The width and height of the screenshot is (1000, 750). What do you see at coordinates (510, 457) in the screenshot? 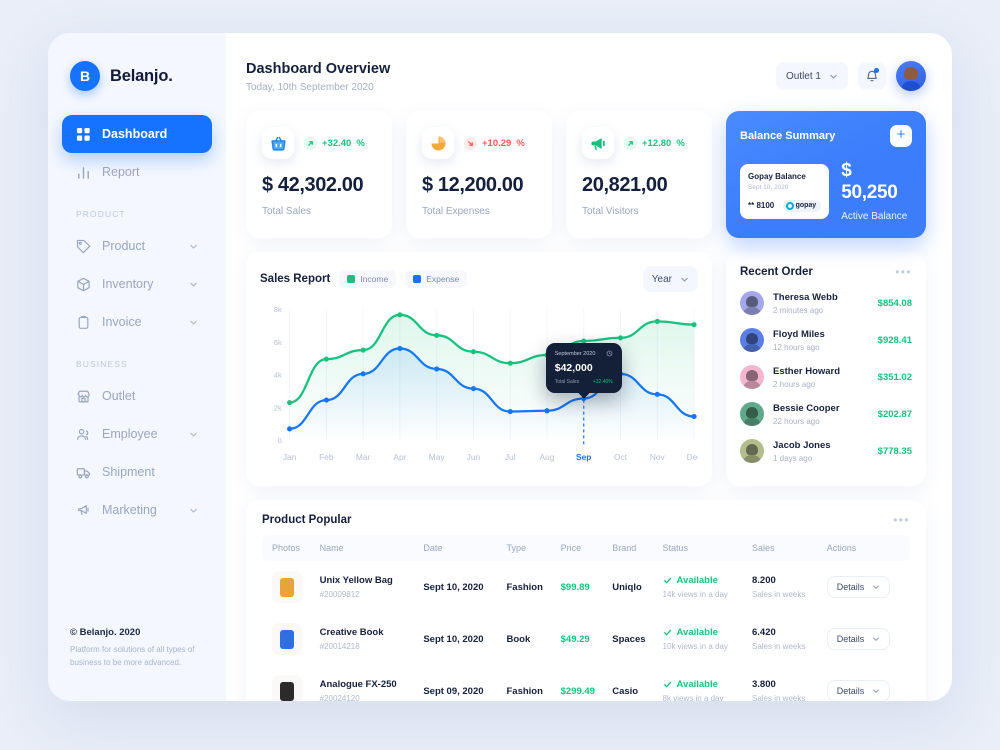
I see `x-tick-label: Jul` at bounding box center [510, 457].